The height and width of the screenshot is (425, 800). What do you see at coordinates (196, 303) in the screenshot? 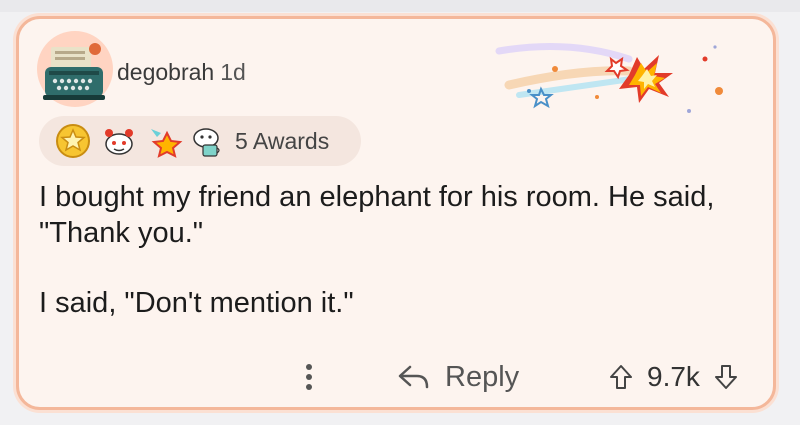
I see `comment-paragraph: I said, "Don't mention it."` at bounding box center [196, 303].